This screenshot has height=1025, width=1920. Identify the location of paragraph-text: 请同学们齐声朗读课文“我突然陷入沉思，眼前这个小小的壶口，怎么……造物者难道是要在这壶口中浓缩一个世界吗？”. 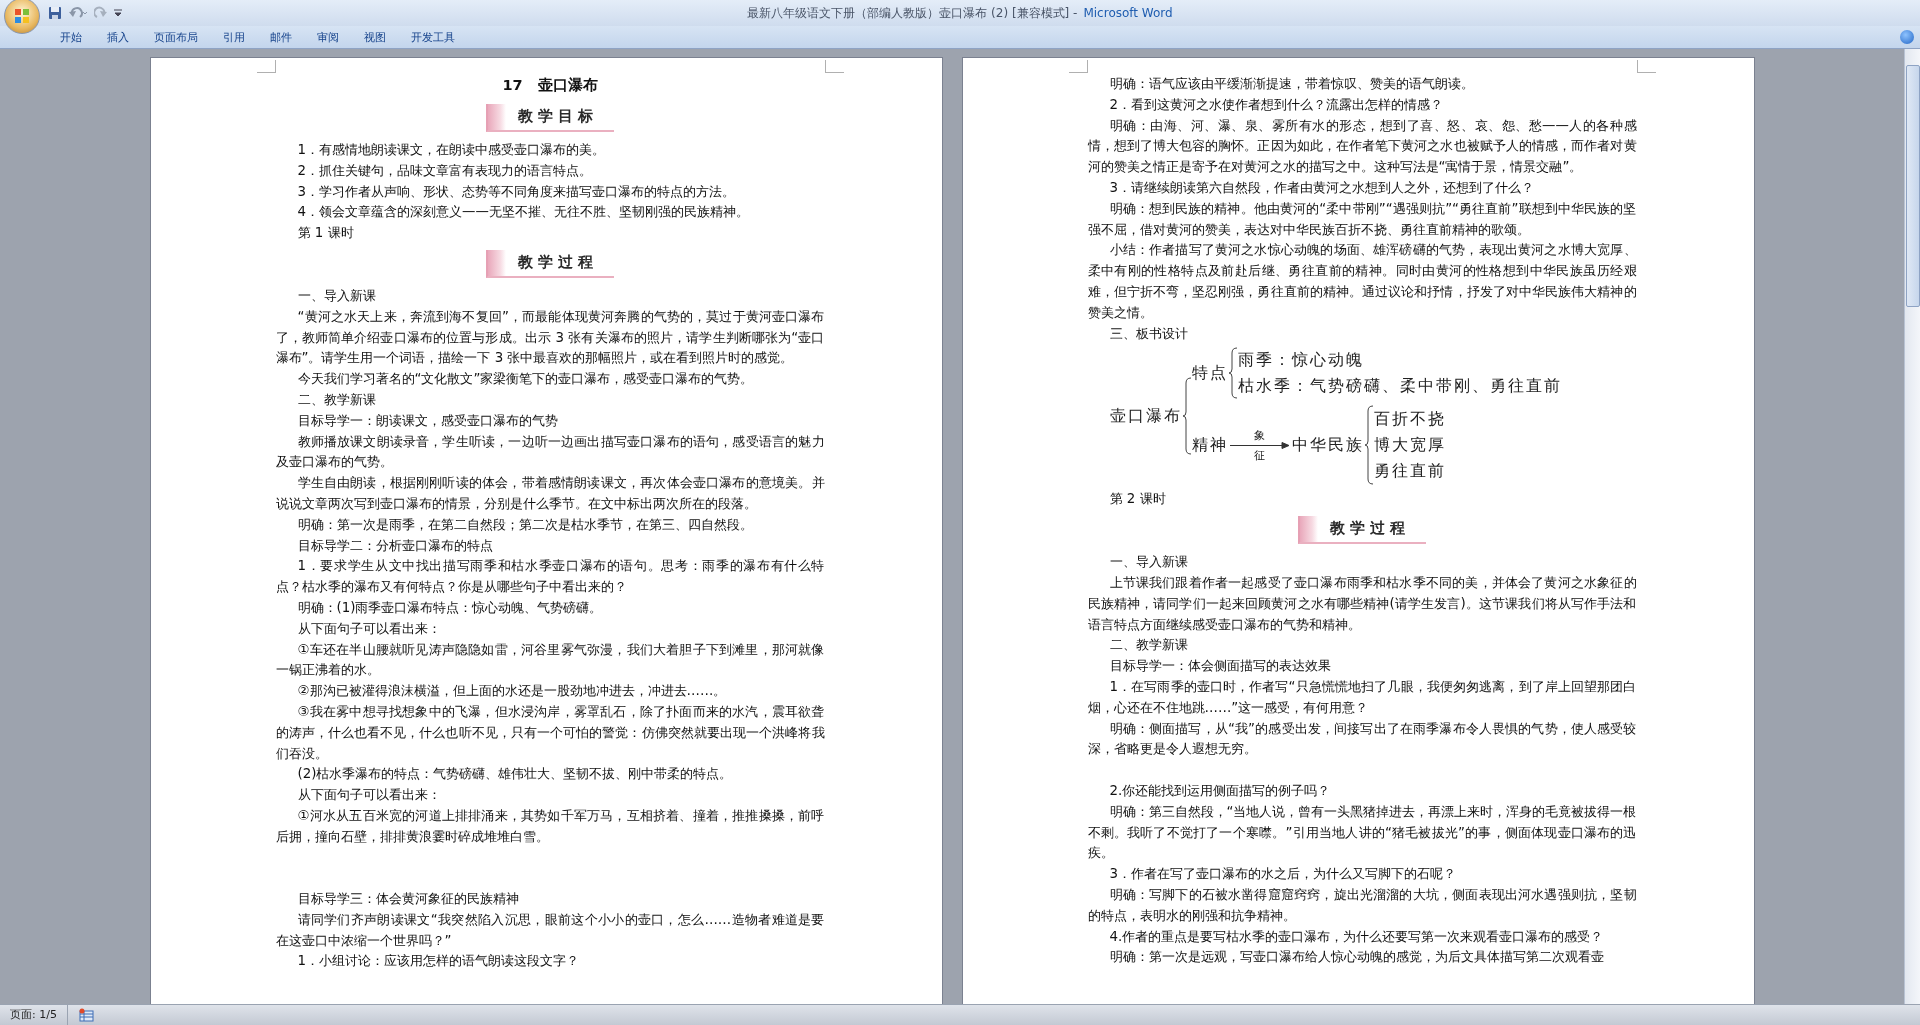
(550, 930).